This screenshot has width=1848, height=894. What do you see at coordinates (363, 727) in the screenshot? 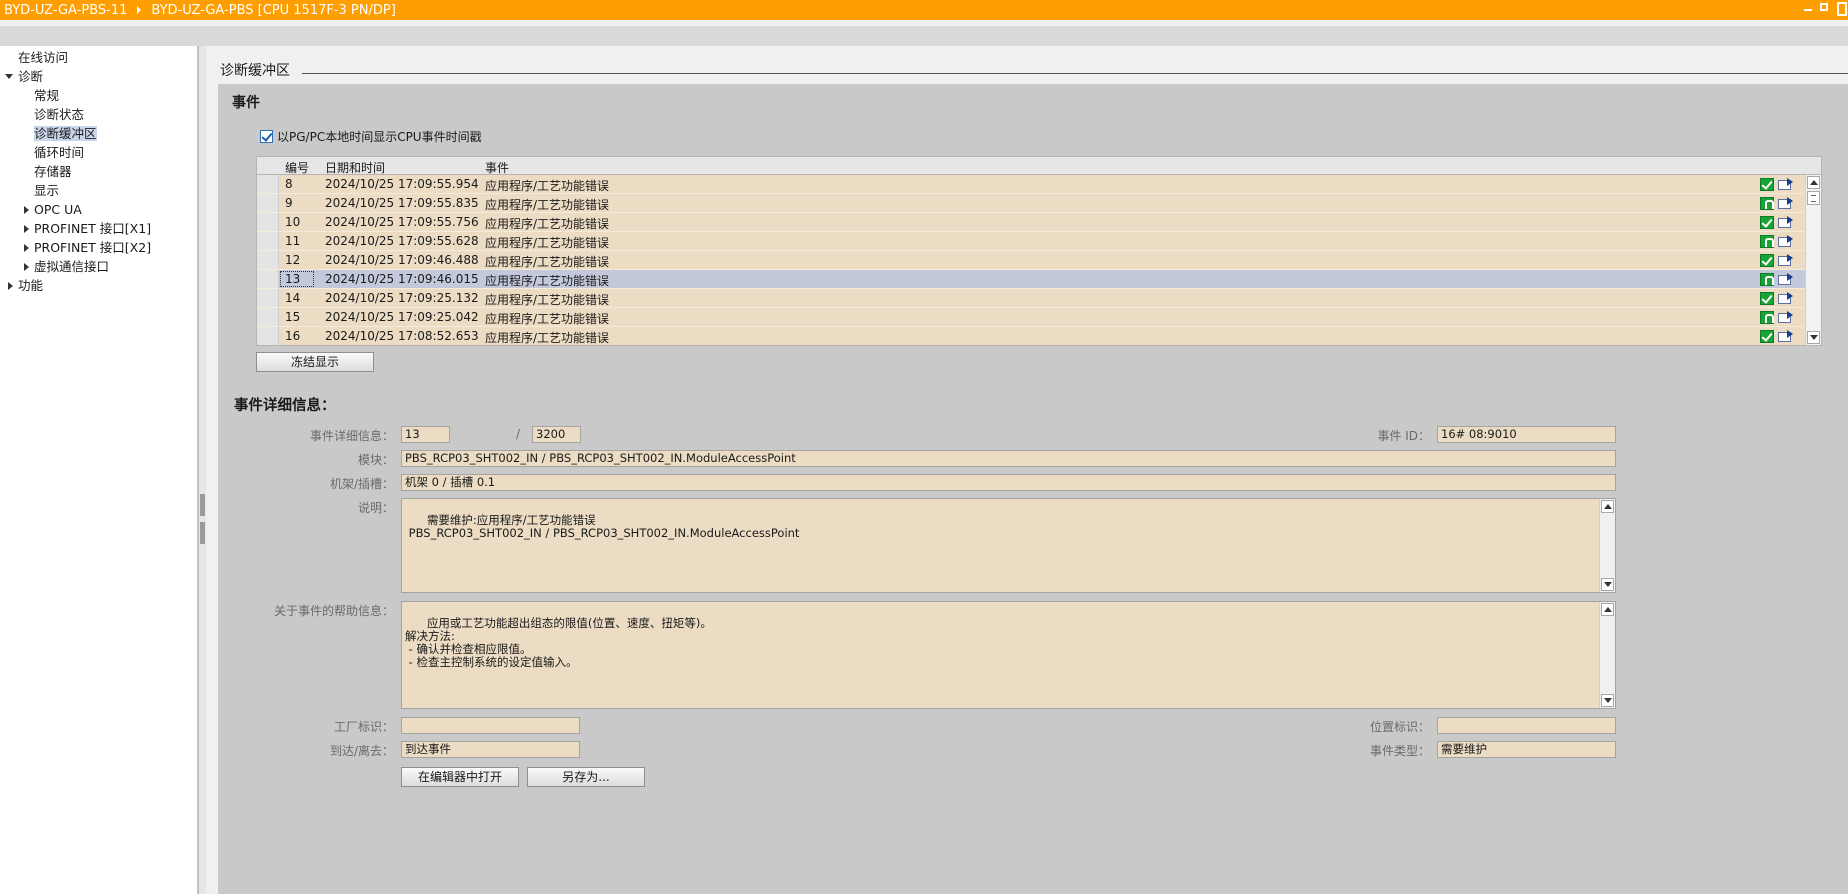
I see `plant-id-label: 工厂标识：` at bounding box center [363, 727].